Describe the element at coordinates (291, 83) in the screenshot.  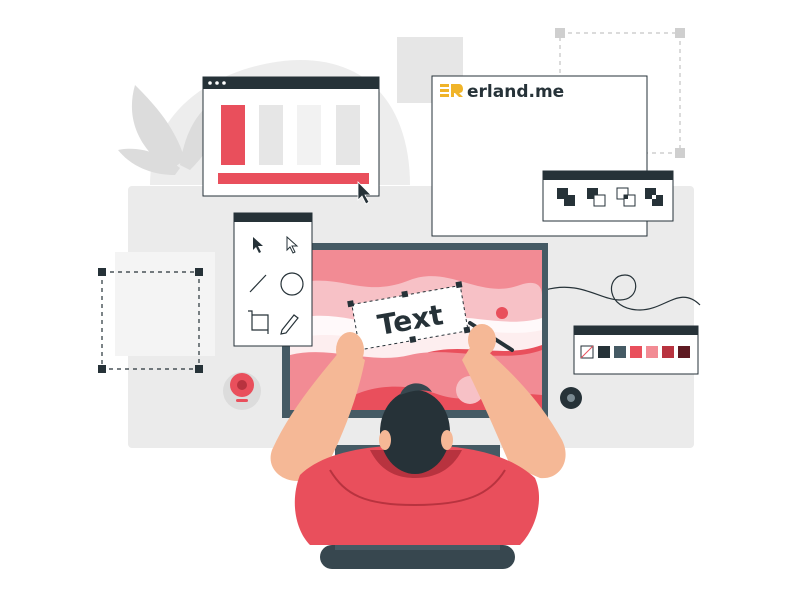
I see `window-titlebar` at that location.